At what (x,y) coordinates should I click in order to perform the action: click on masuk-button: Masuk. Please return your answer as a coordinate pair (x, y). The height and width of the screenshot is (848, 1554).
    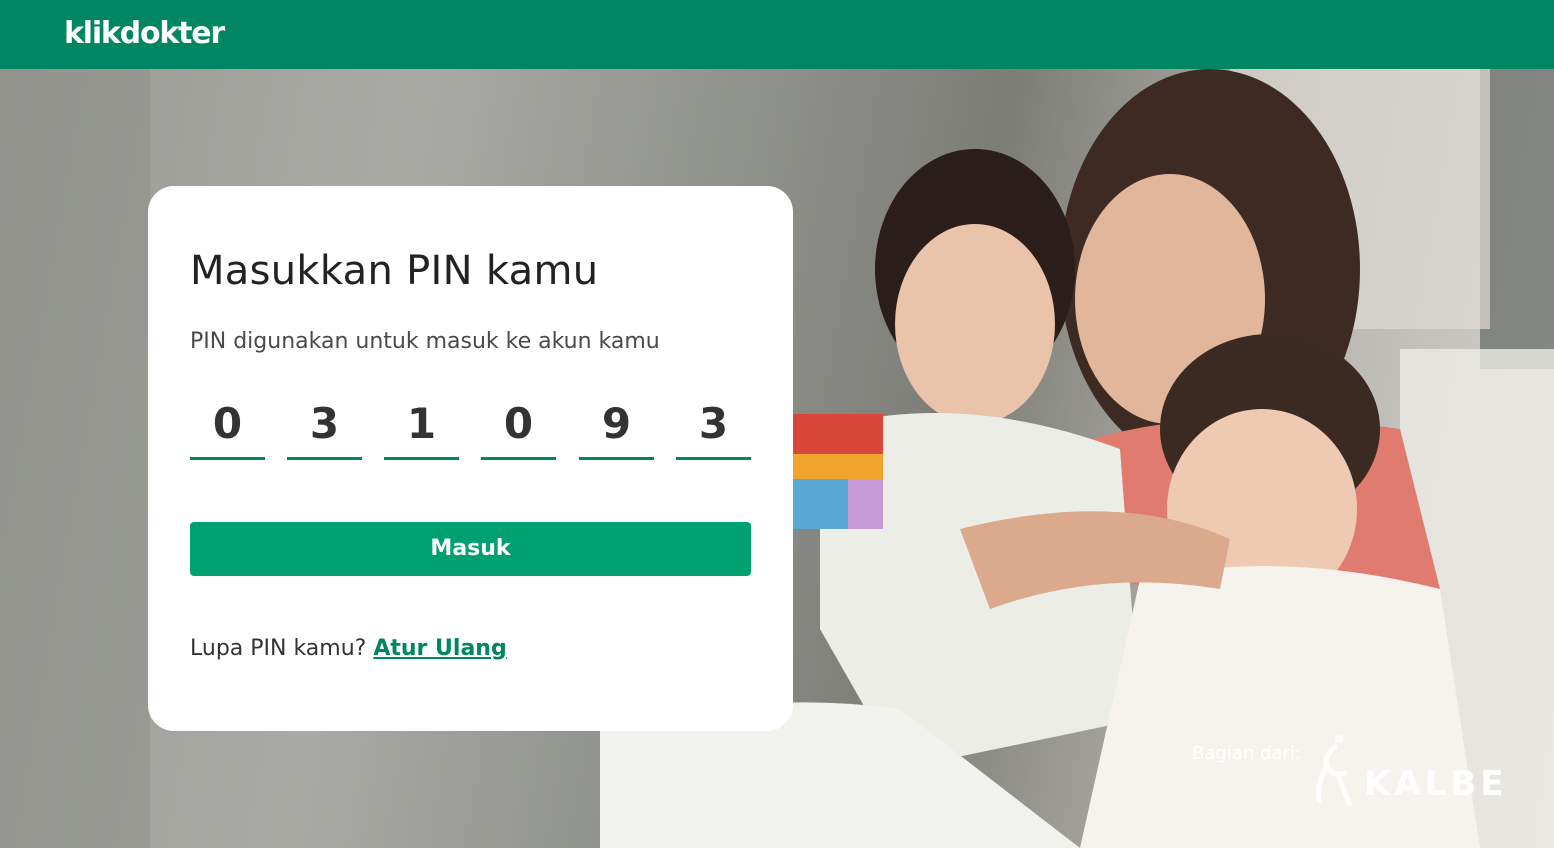
    Looking at the image, I should click on (470, 549).